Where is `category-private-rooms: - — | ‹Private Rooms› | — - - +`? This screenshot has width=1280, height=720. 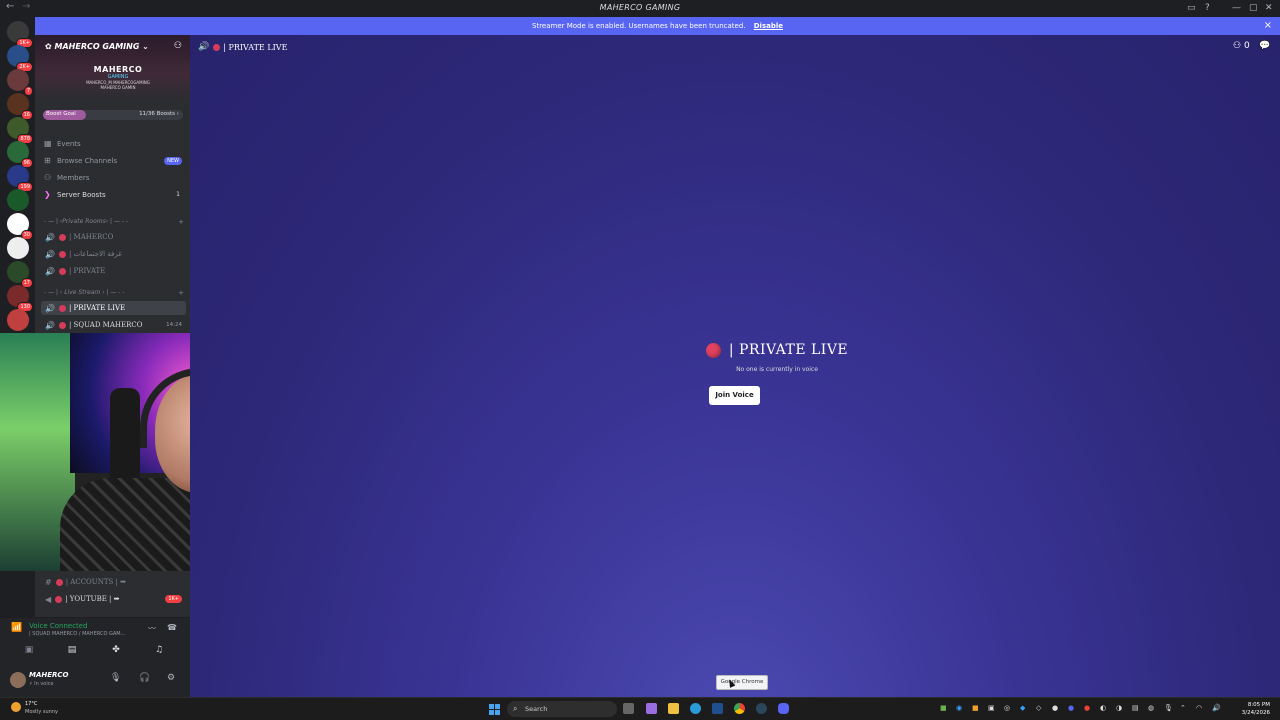 category-private-rooms: - — | ‹Private Rooms› | — - - + is located at coordinates (114, 222).